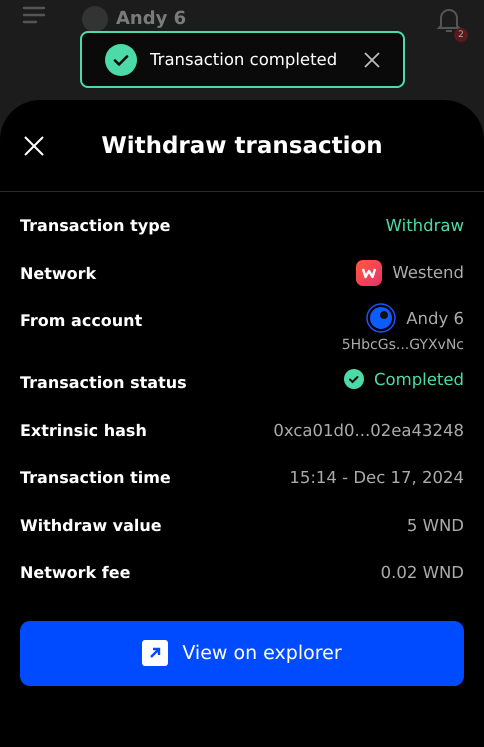 The image size is (484, 747). What do you see at coordinates (95, 477) in the screenshot?
I see `field-label: Transaction time` at bounding box center [95, 477].